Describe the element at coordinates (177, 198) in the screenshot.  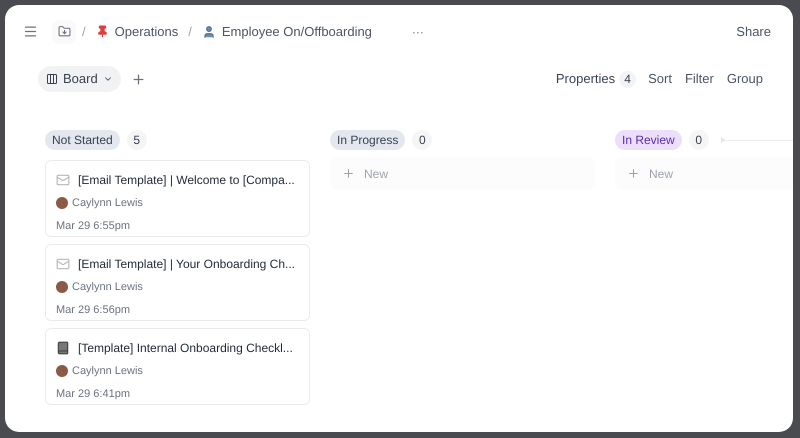
I see `task-card: [Email Template] | Welcome to [Compa... Caylynn Lewis Mar 29 6:55pm` at that location.